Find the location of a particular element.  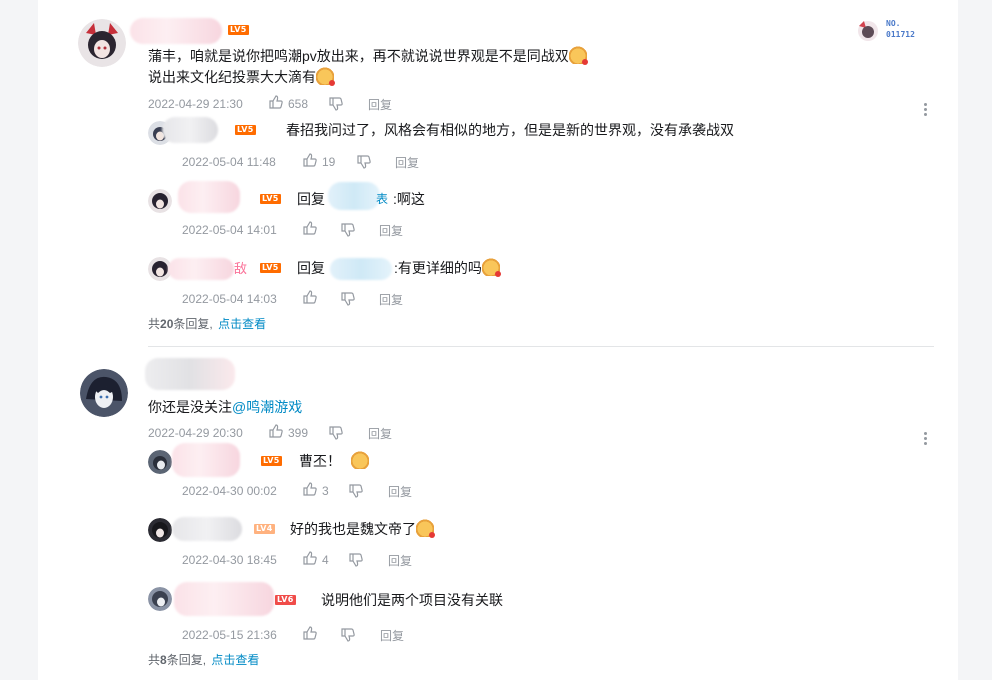

reply-text: 好的我也是魏文帝了 is located at coordinates (362, 529).